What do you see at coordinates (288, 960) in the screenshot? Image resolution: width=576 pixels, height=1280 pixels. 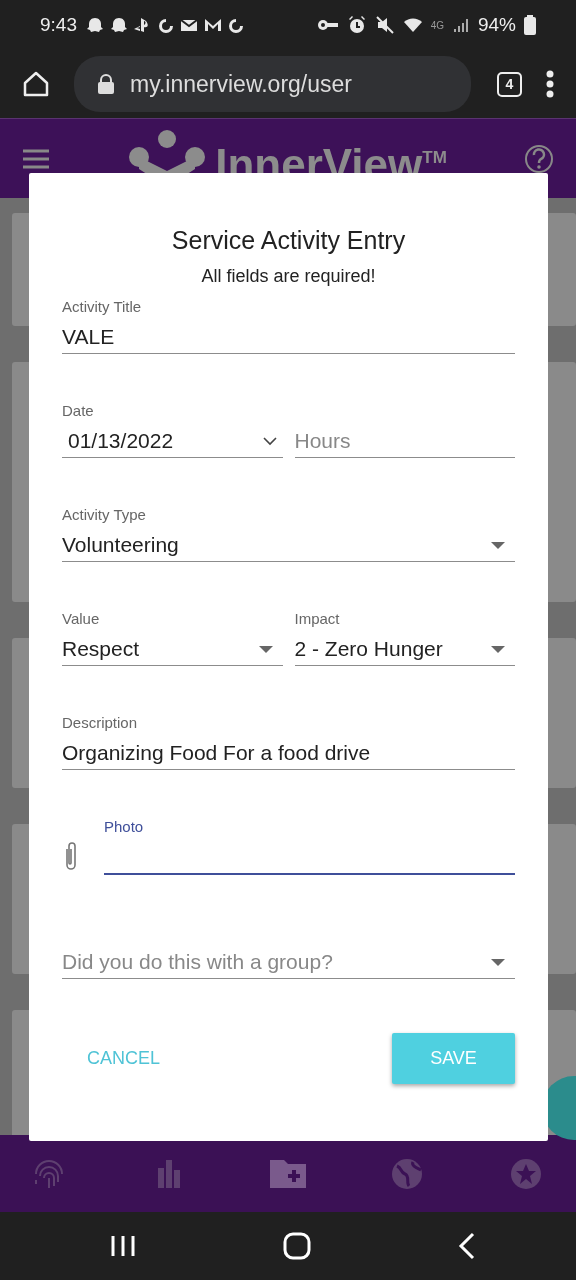 I see `dropdown-field: Did you do this with a group?` at bounding box center [288, 960].